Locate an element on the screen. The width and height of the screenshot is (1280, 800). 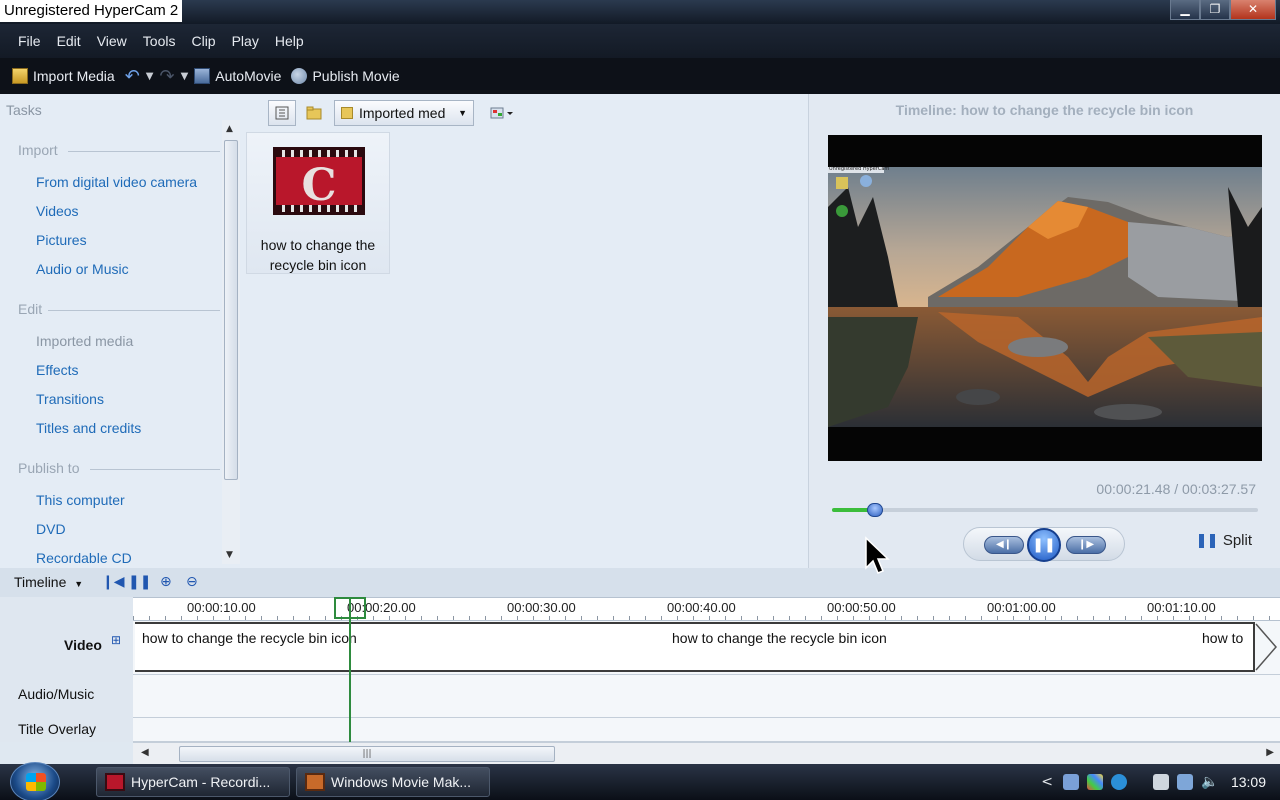
media-clip-item: C how to change the recycle bin icon is located at coordinates (318, 203).